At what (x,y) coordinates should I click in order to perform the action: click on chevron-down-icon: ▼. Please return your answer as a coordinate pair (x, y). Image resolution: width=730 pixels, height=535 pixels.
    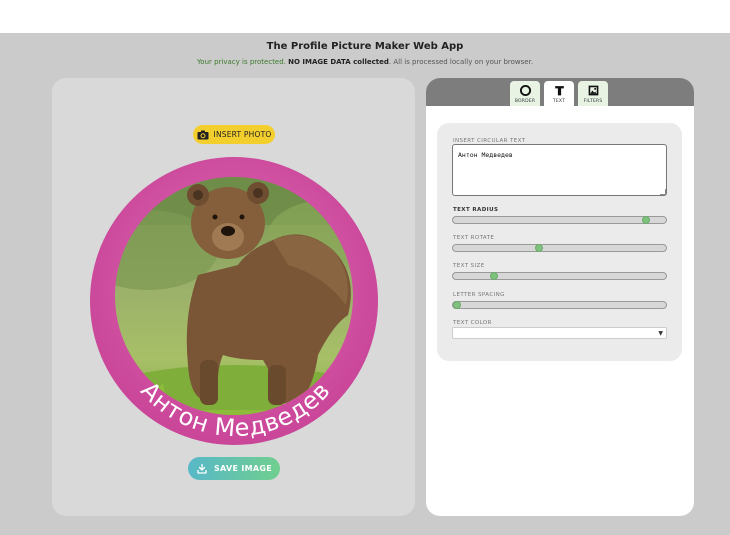
    Looking at the image, I should click on (660, 333).